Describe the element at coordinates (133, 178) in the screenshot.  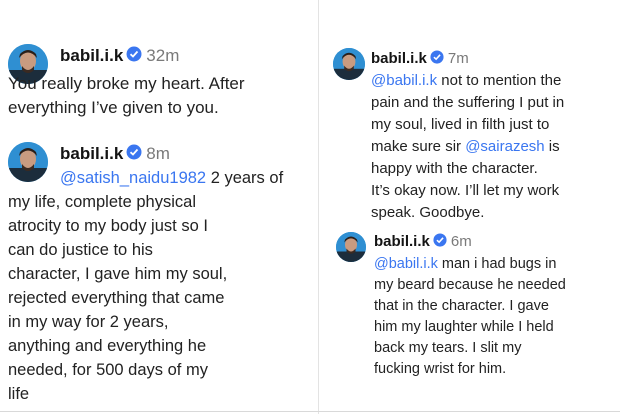
I see `mention-link: @satish_naidu1982` at that location.